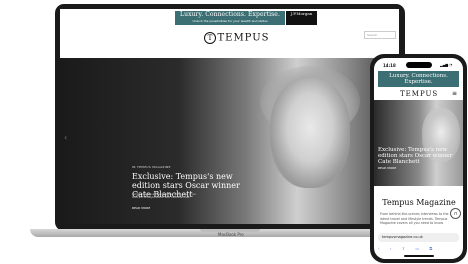 This screenshot has width=468, height=264. Describe the element at coordinates (227, 222) in the screenshot. I see `carousel-dots` at that location.